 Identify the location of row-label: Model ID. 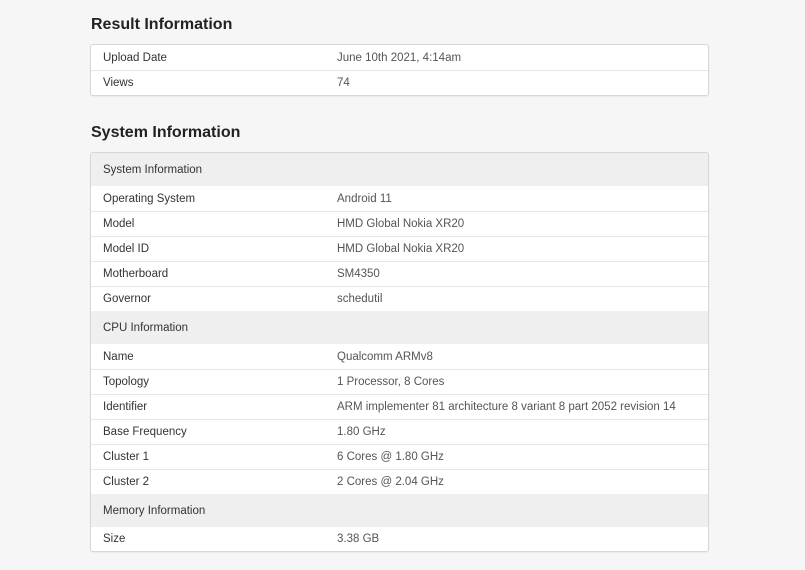
(126, 249).